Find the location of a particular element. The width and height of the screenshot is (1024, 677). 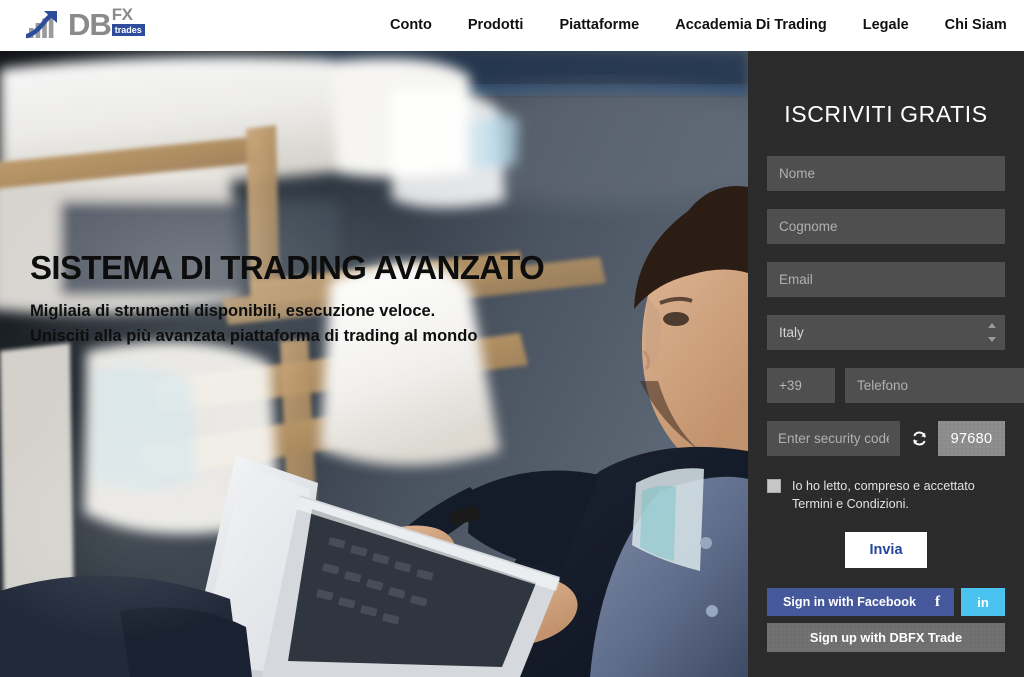

phone-row is located at coordinates (895, 385).